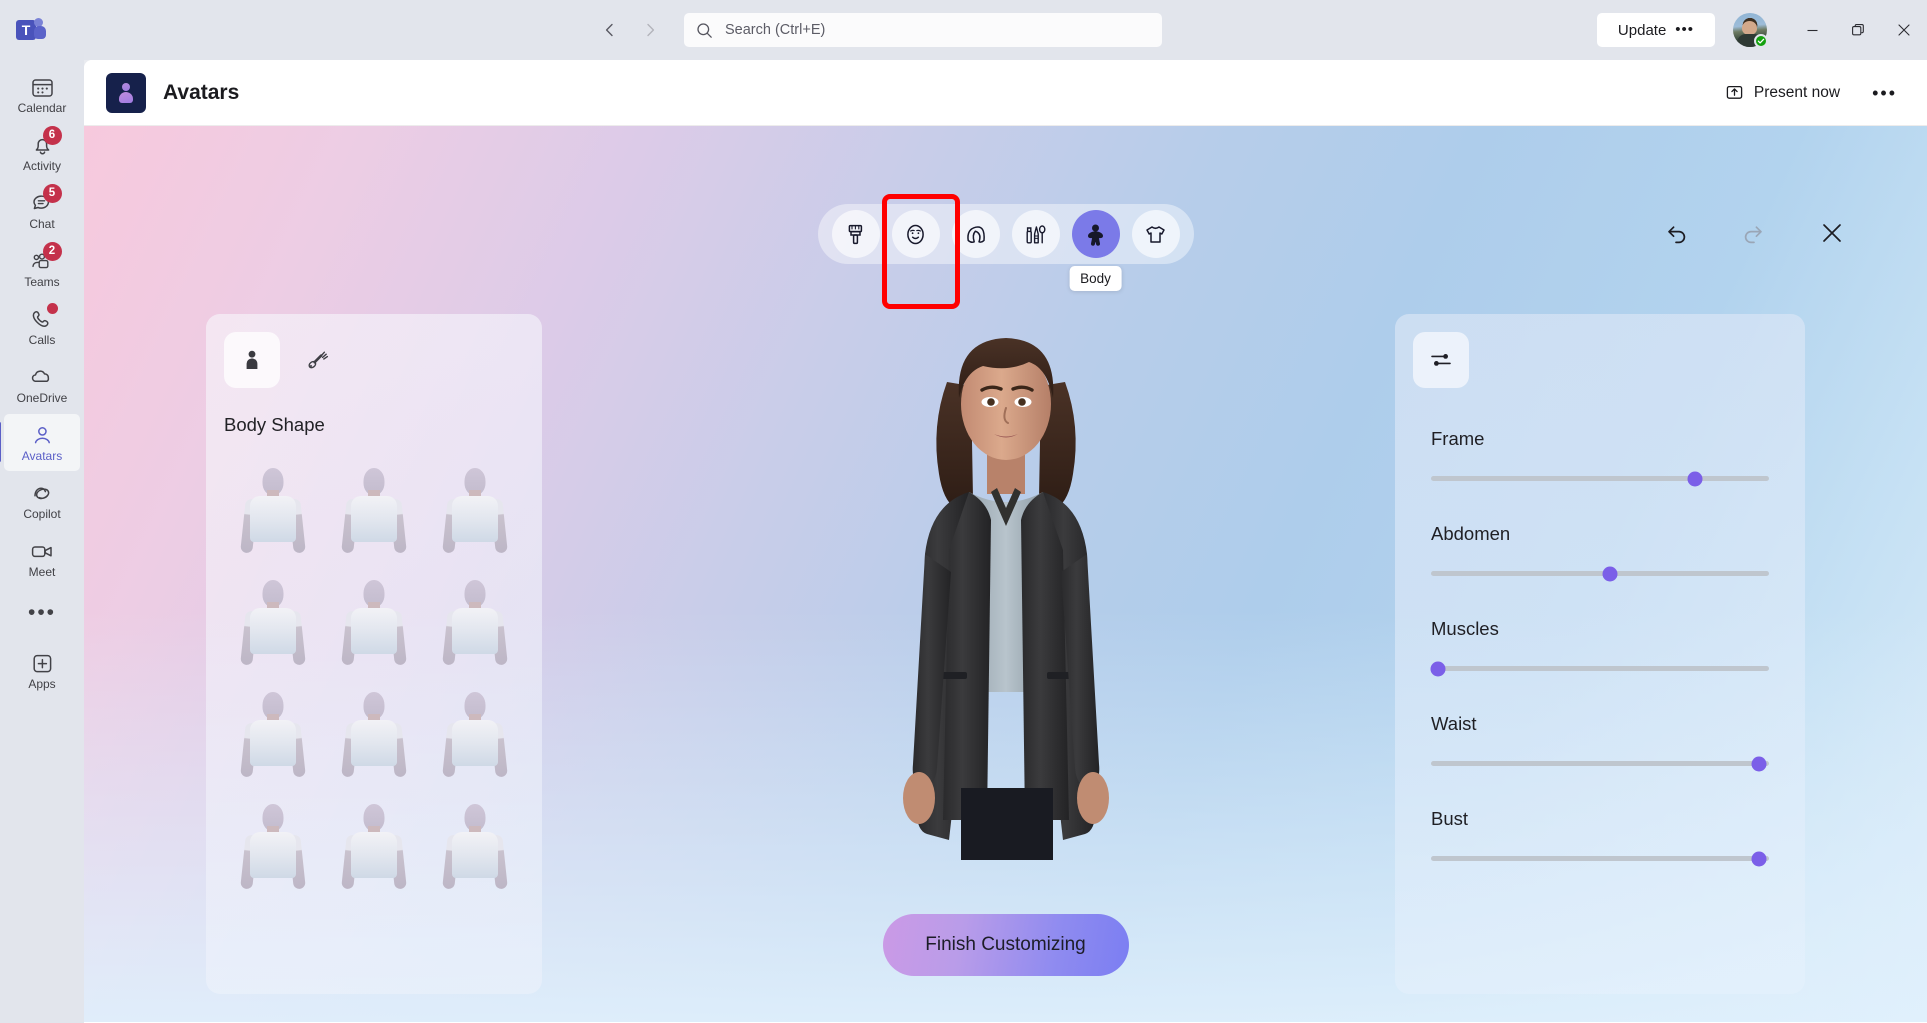  I want to click on update-button: Update •••, so click(1656, 30).